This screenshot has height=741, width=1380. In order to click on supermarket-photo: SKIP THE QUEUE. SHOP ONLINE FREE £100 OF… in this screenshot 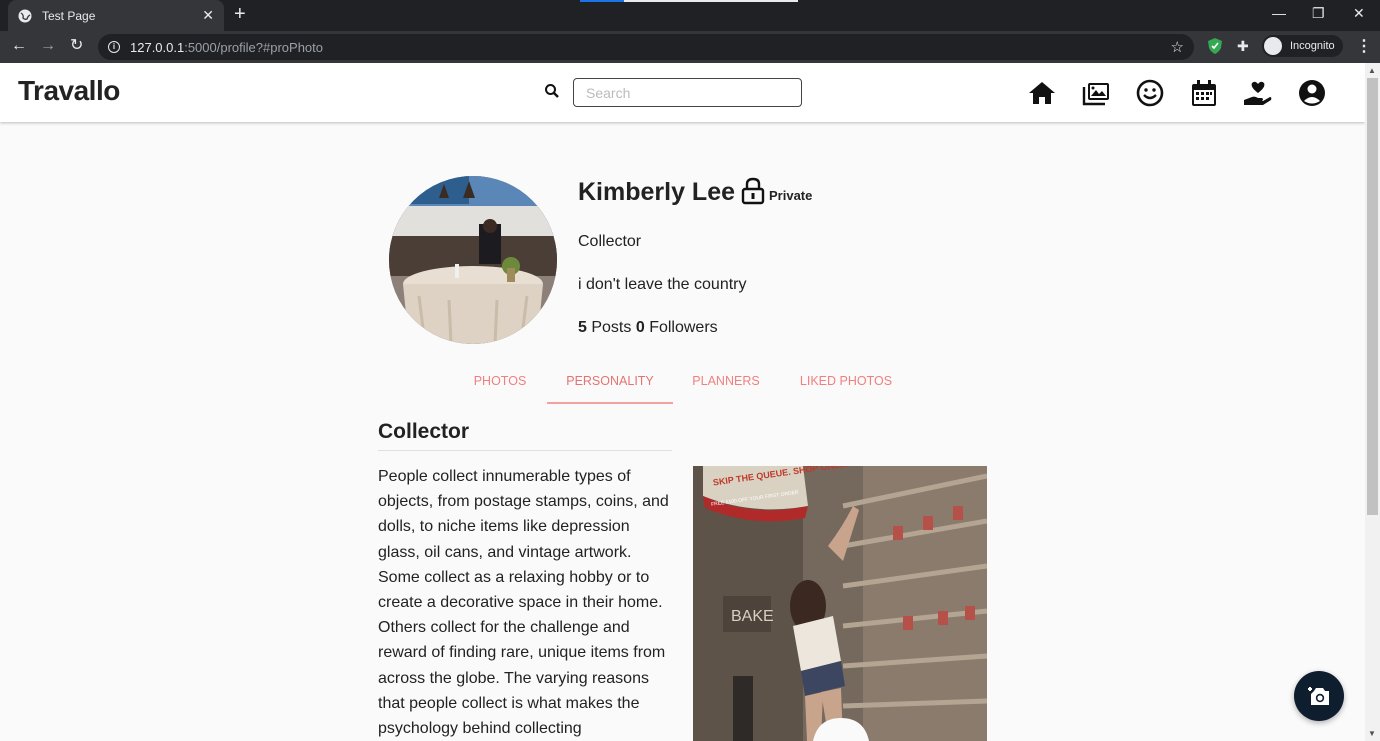, I will do `click(840, 603)`.